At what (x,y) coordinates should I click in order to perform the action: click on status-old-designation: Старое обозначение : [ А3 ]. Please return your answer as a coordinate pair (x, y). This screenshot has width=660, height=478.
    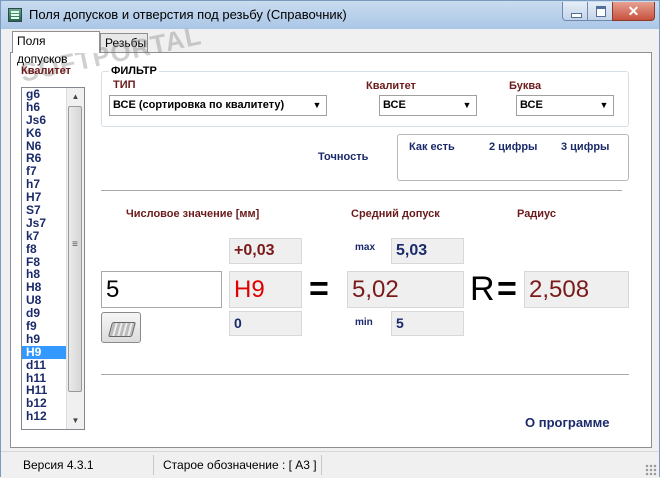
    Looking at the image, I should click on (240, 465).